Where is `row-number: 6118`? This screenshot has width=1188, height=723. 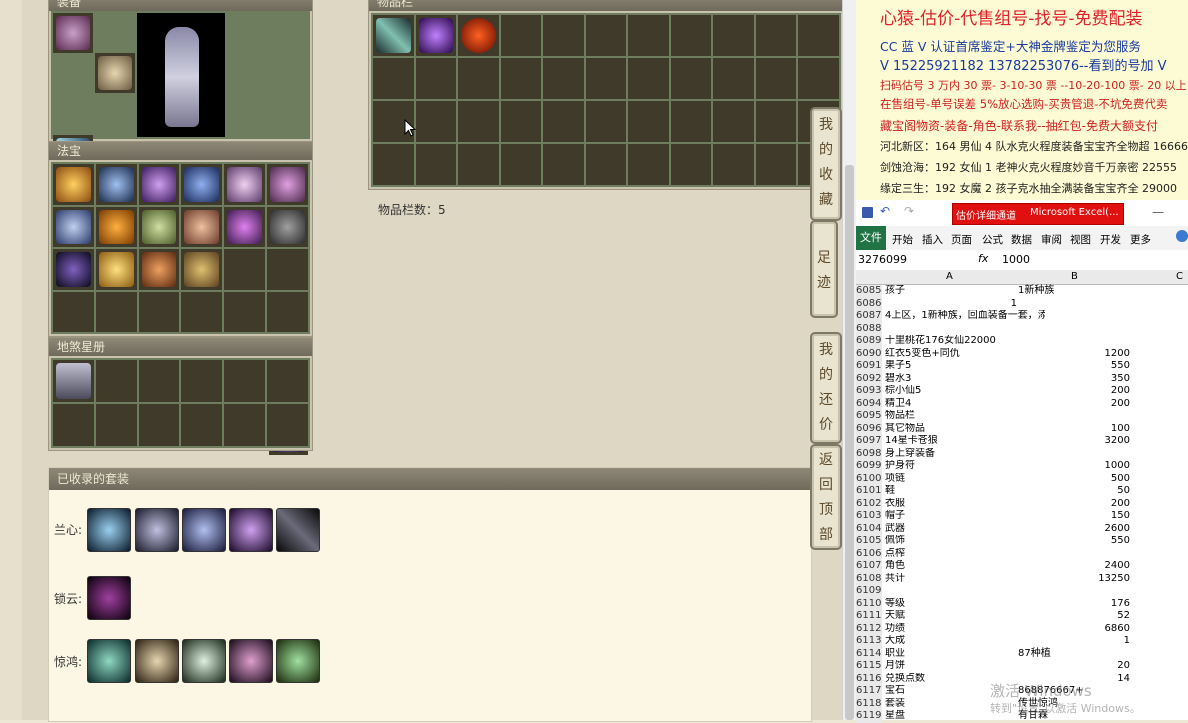
row-number: 6118 is located at coordinates (869, 703).